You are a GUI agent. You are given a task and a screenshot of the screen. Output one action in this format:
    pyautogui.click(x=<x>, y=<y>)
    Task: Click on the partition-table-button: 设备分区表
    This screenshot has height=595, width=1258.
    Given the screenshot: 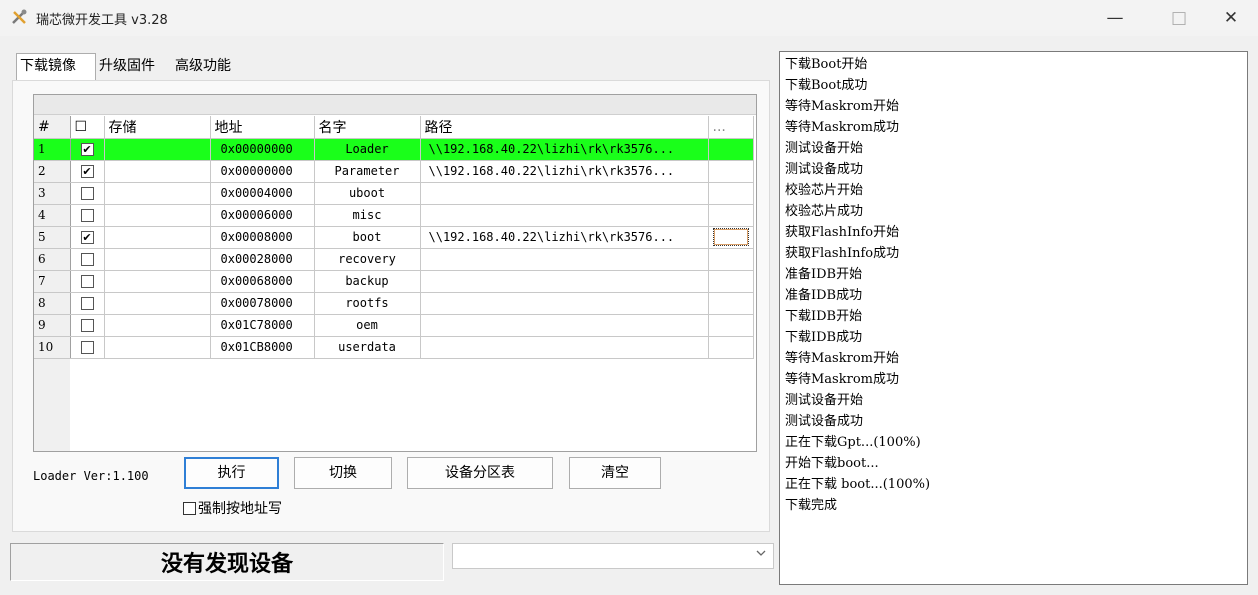 What is the action you would take?
    pyautogui.click(x=480, y=473)
    